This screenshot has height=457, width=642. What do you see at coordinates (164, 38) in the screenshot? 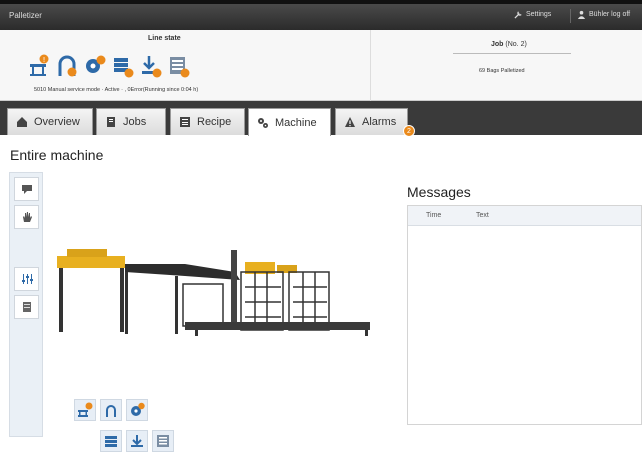
I see `line-state-title: Line state` at bounding box center [164, 38].